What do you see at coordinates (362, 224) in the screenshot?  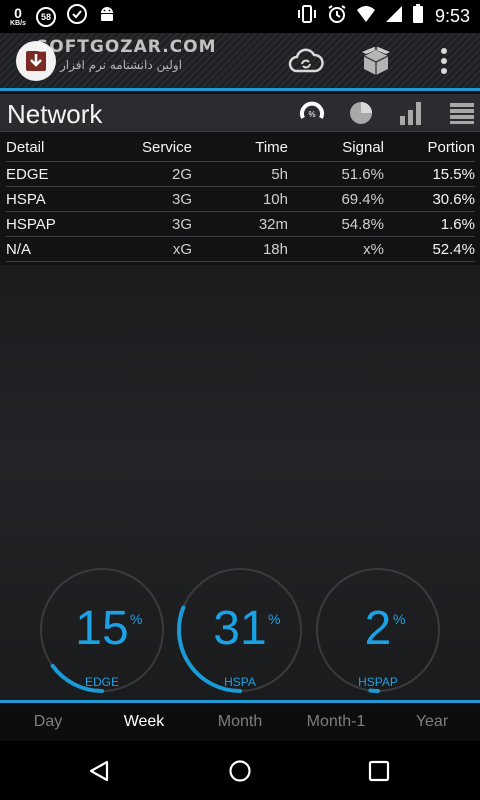 I see `cell-signal: 54.8%` at bounding box center [362, 224].